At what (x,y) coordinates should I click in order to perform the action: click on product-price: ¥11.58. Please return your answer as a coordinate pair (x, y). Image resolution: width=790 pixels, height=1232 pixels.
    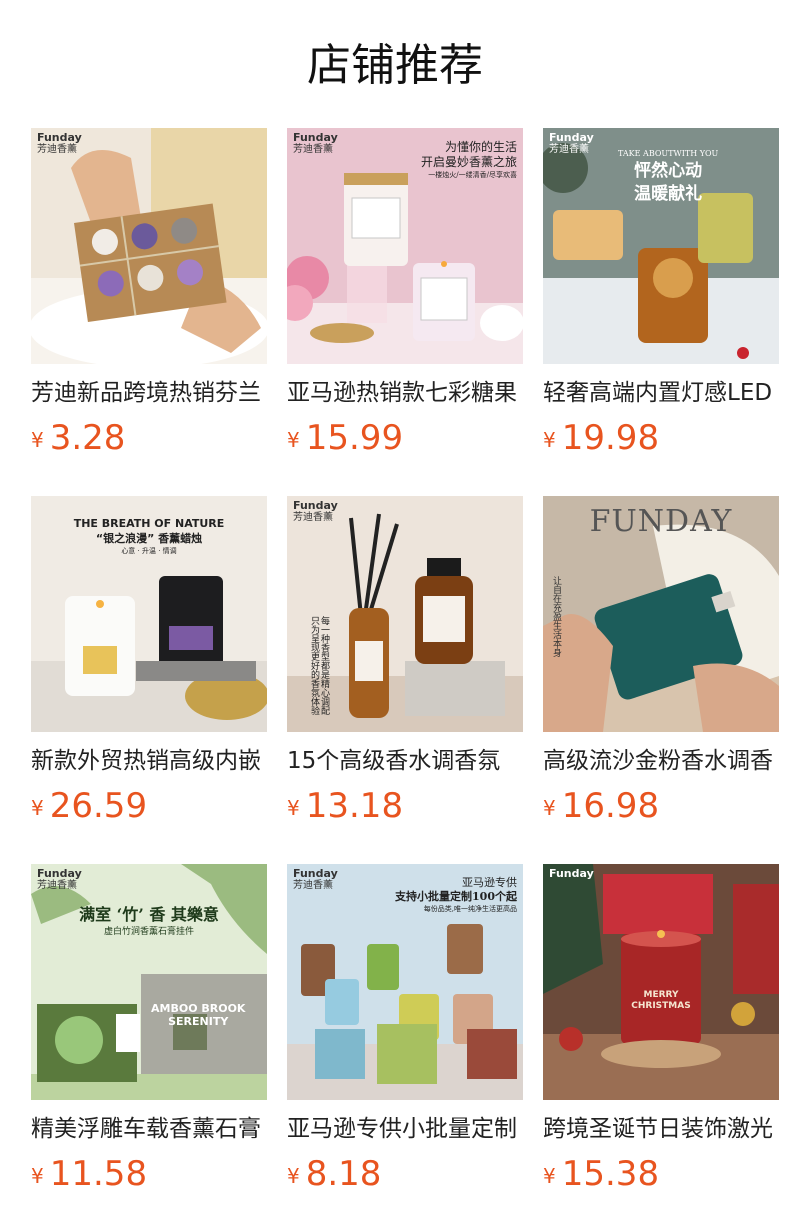
    Looking at the image, I should click on (149, 1174).